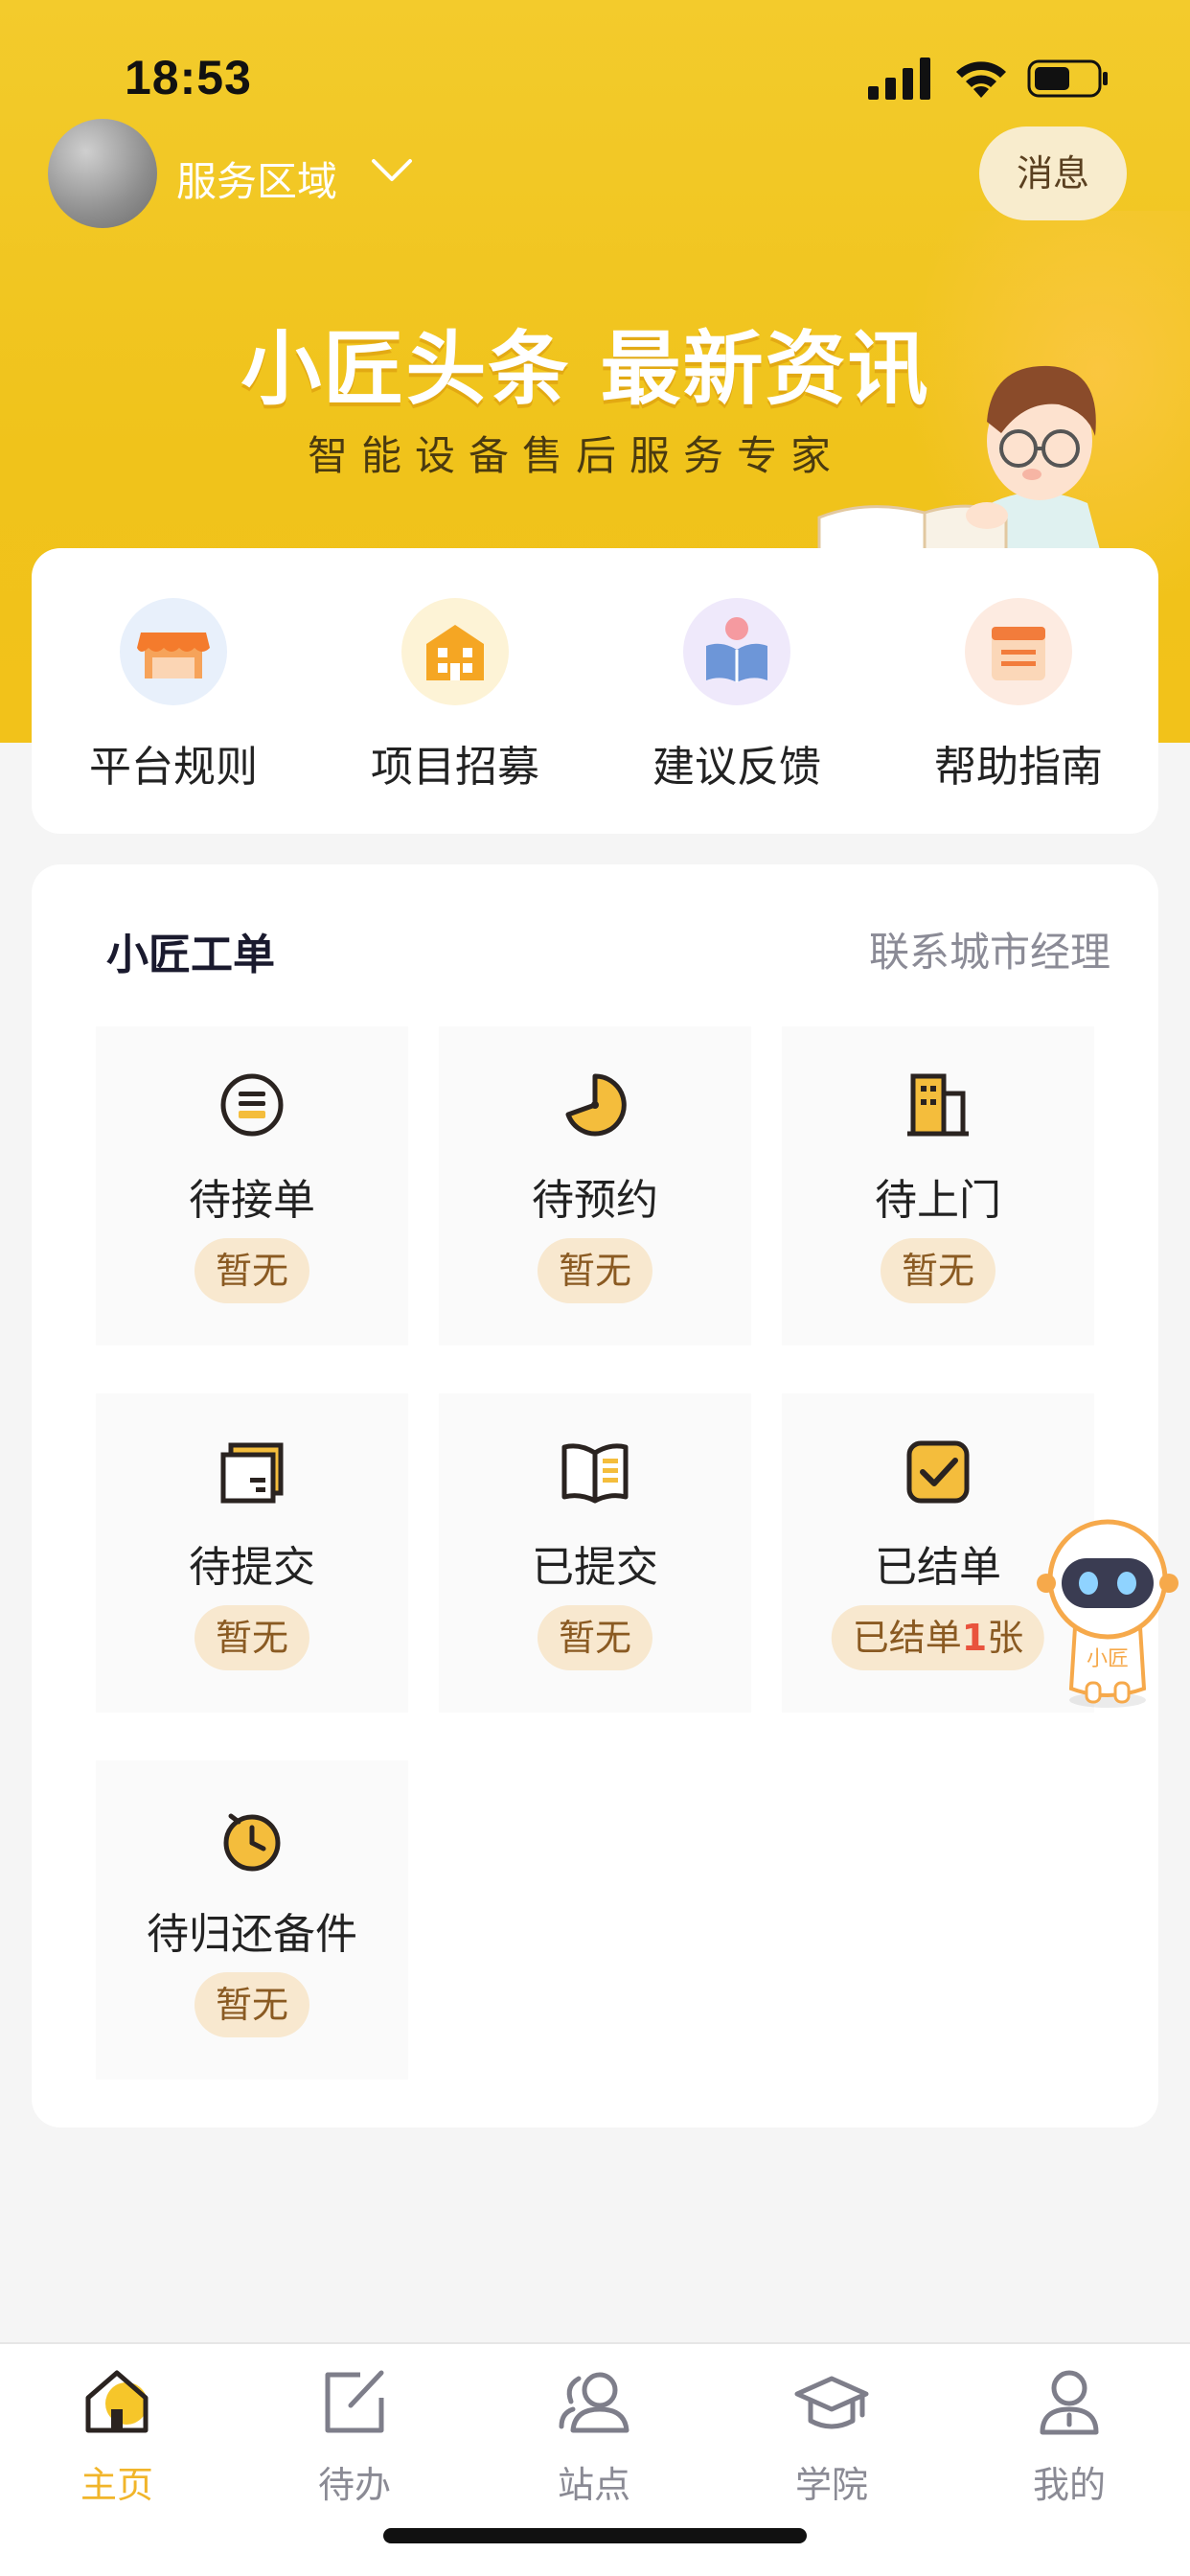 Image resolution: width=1190 pixels, height=2576 pixels. I want to click on shortcut-platform-rules: 平台规则, so click(173, 696).